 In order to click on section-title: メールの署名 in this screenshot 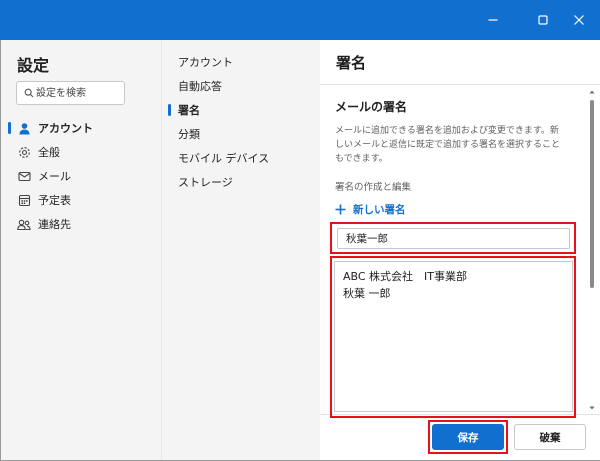, I will do `click(371, 107)`.